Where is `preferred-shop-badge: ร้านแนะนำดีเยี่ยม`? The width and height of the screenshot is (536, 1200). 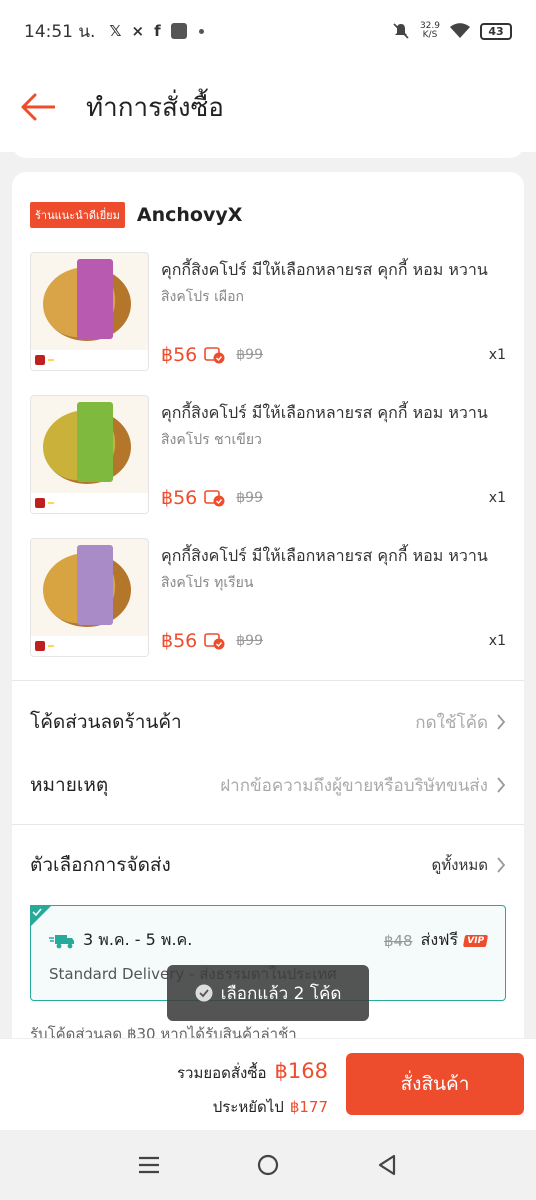 preferred-shop-badge: ร้านแนะนำดีเยี่ยม is located at coordinates (77, 215).